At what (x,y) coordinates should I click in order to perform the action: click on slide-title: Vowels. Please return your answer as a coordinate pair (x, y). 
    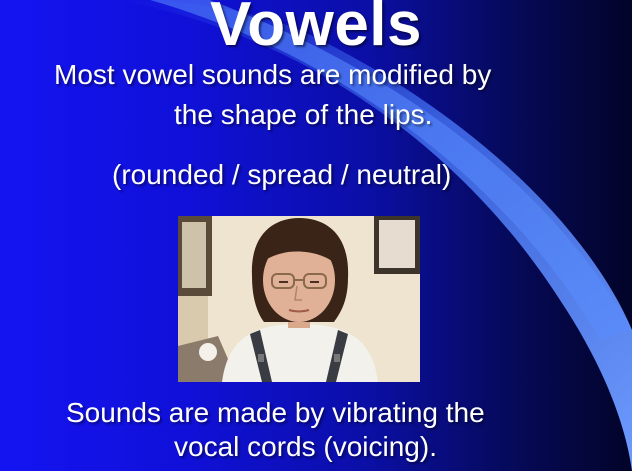
    Looking at the image, I should click on (316, 29).